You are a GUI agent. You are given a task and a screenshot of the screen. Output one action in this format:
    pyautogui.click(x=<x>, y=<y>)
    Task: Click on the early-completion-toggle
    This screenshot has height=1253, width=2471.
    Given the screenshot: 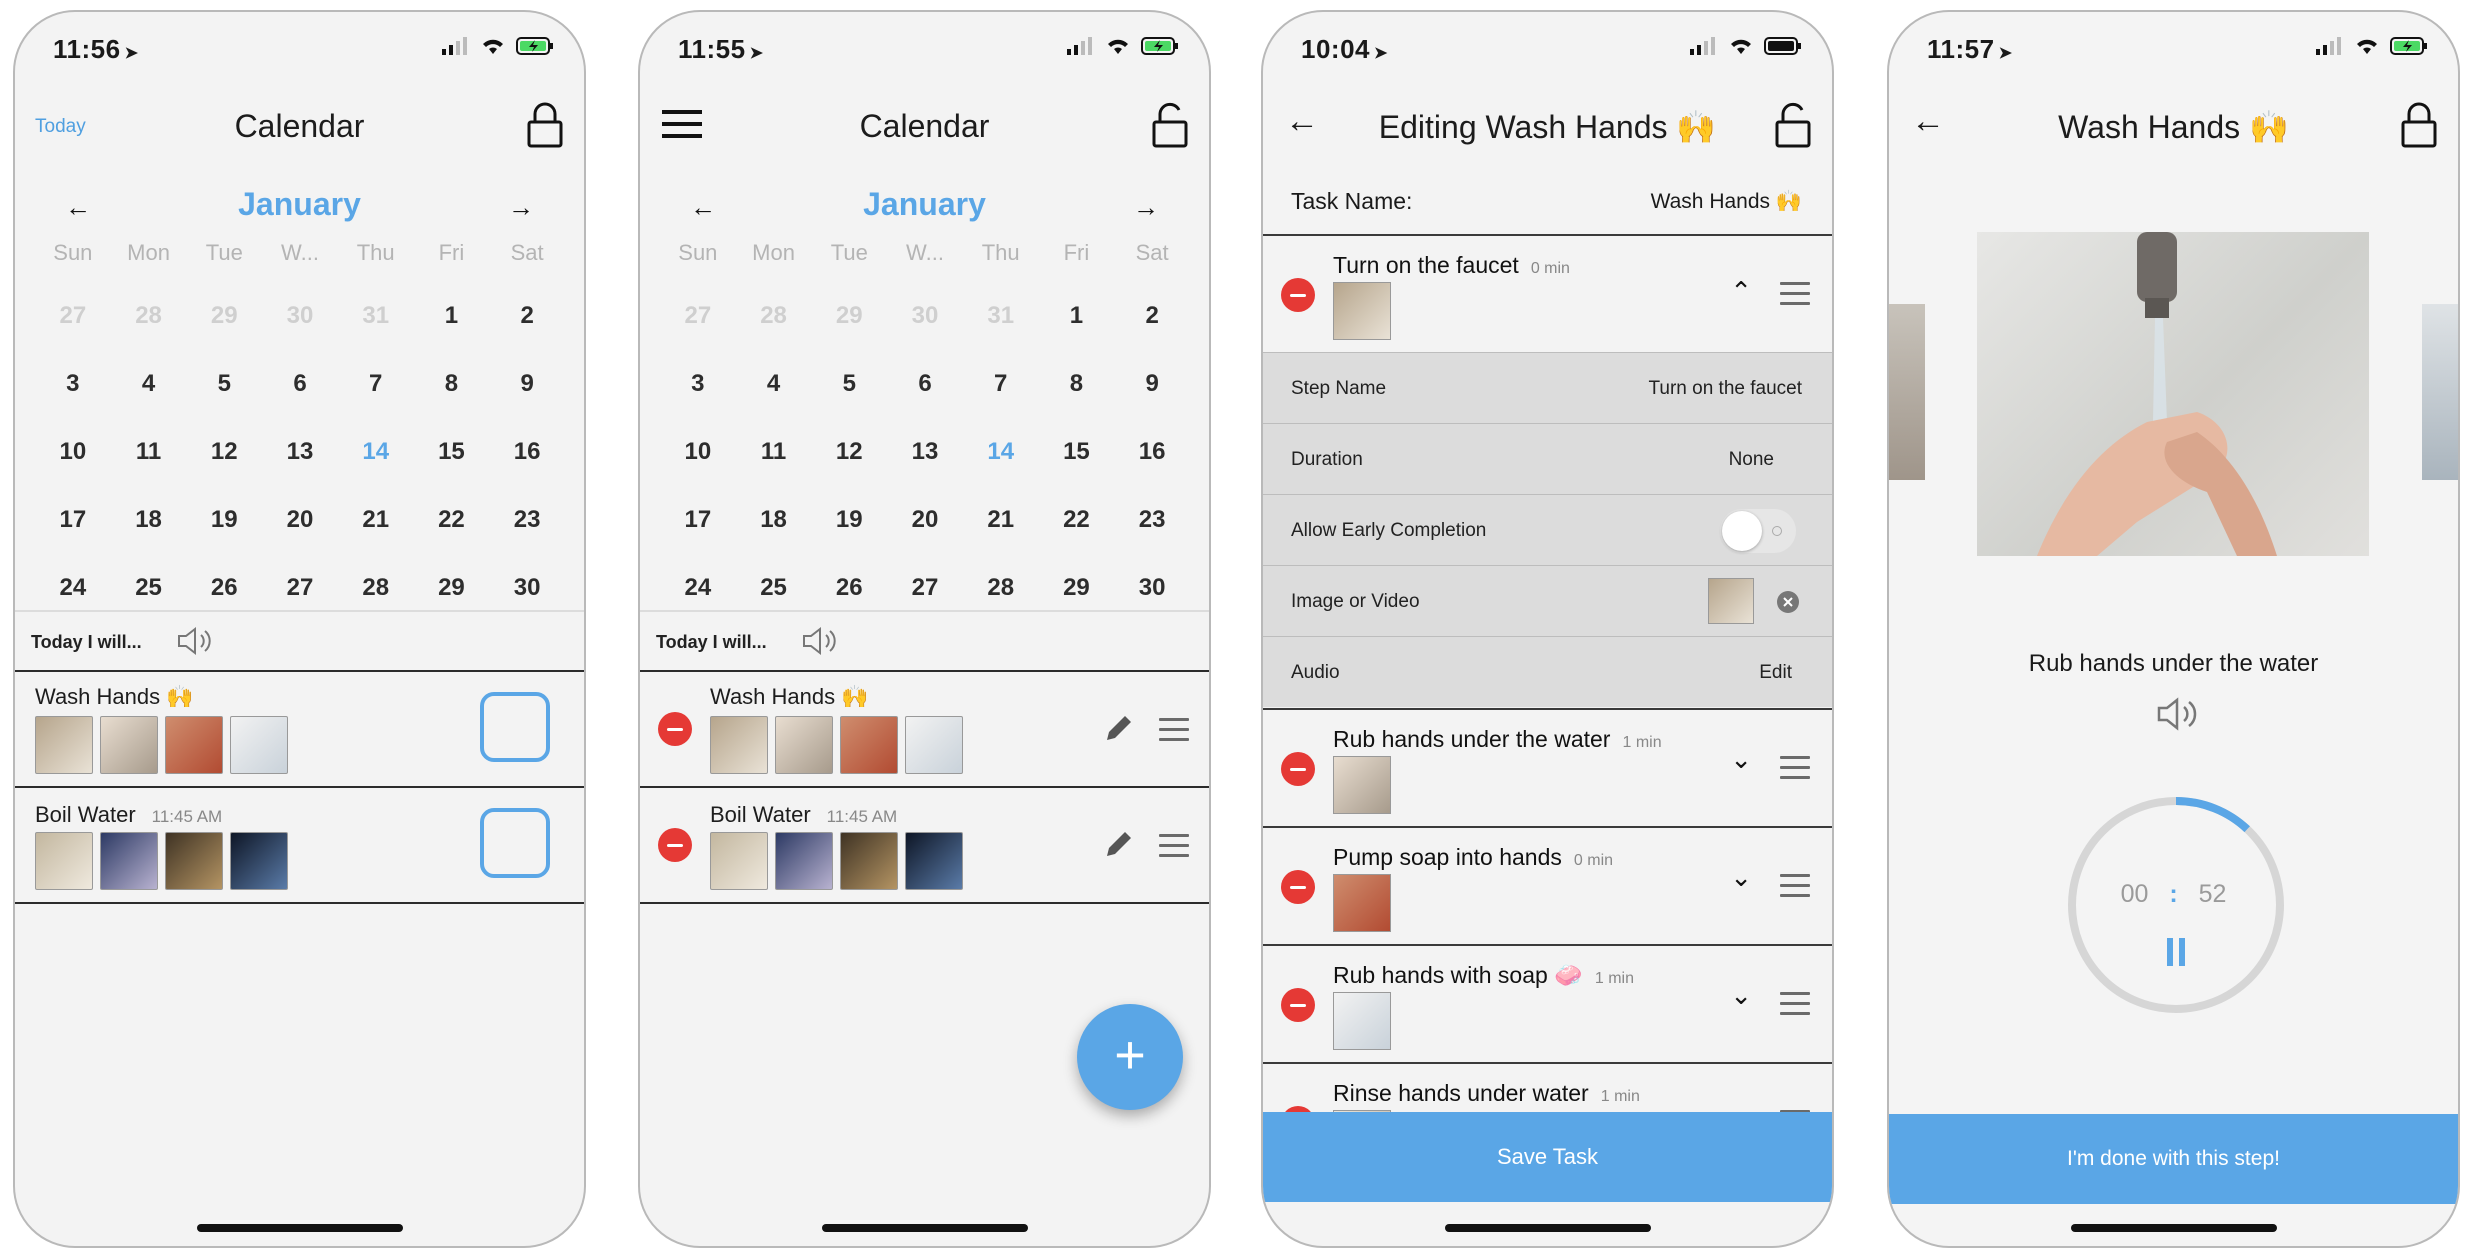 What is the action you would take?
    pyautogui.click(x=1758, y=531)
    